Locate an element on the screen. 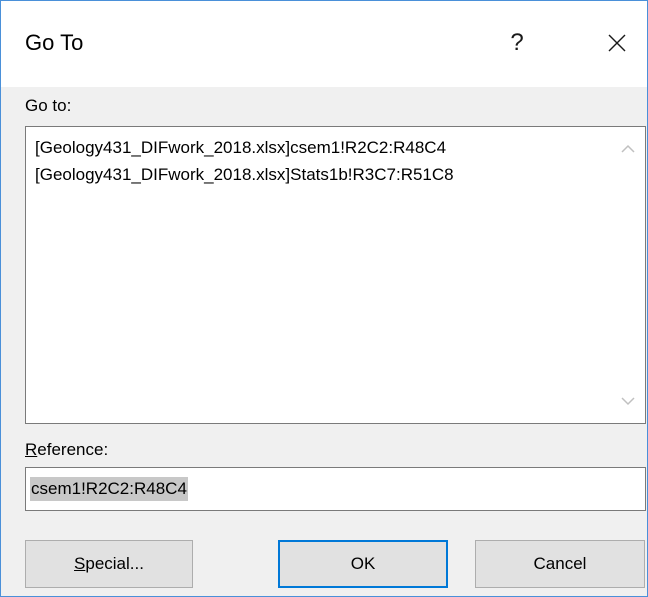  close-icon is located at coordinates (617, 43).